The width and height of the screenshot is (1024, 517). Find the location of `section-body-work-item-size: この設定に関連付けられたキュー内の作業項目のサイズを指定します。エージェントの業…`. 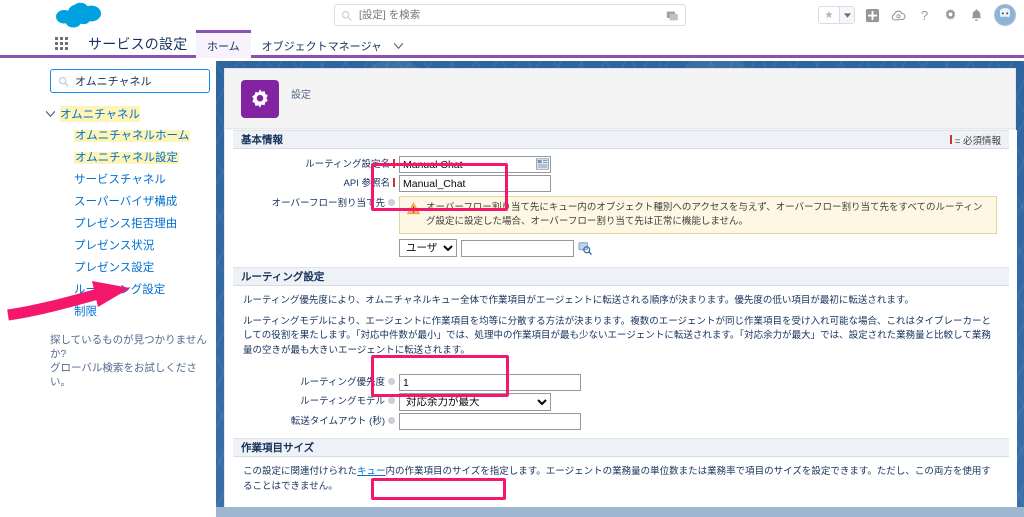

section-body-work-item-size: この設定に関連付けられたキュー内の作業項目のサイズを指定します。エージェントの業… is located at coordinates (621, 483).